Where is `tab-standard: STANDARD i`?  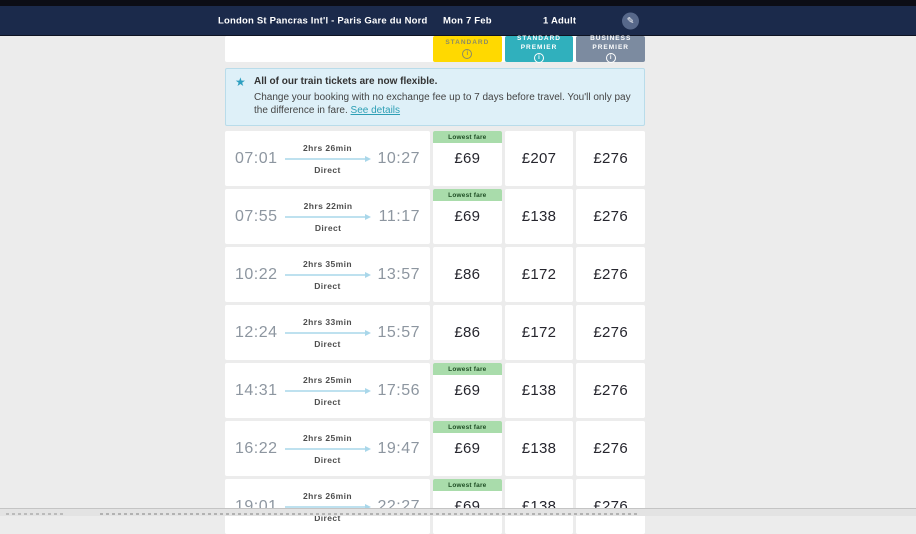 tab-standard: STANDARD i is located at coordinates (467, 49).